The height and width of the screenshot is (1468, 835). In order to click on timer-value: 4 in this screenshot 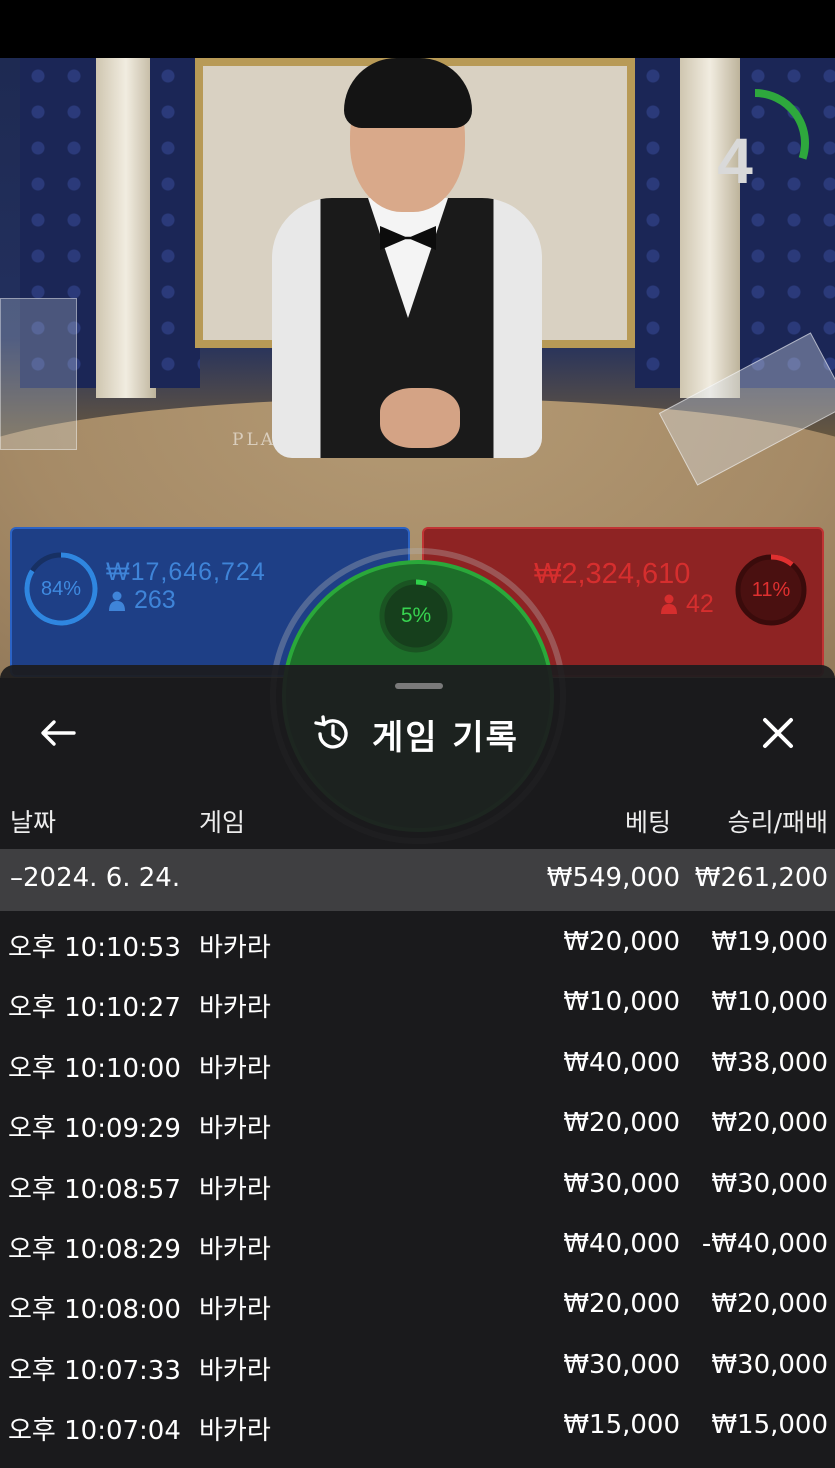, I will do `click(735, 161)`.